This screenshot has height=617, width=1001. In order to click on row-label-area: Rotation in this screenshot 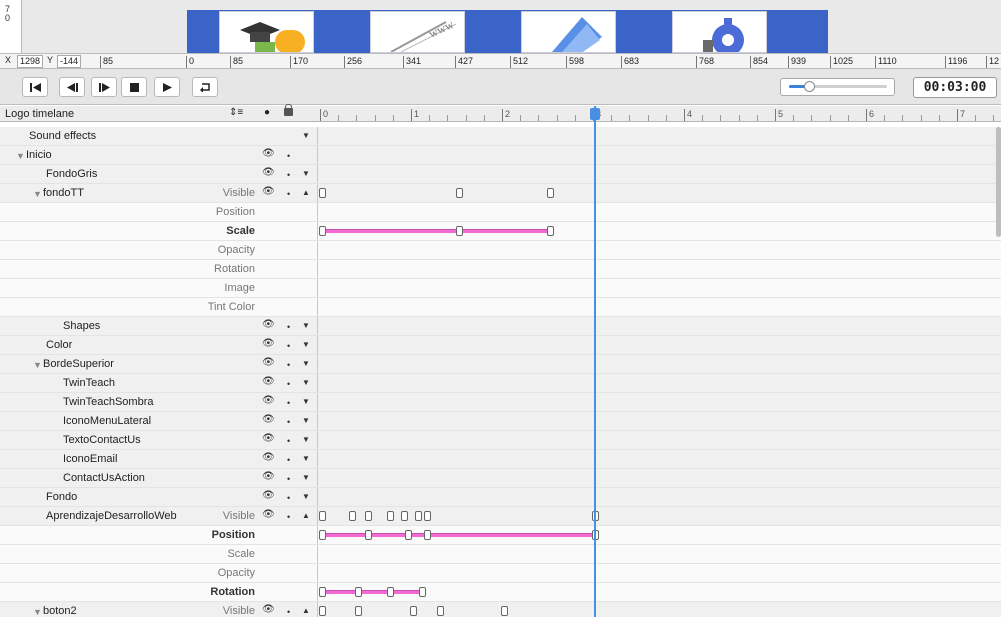, I will do `click(159, 592)`.